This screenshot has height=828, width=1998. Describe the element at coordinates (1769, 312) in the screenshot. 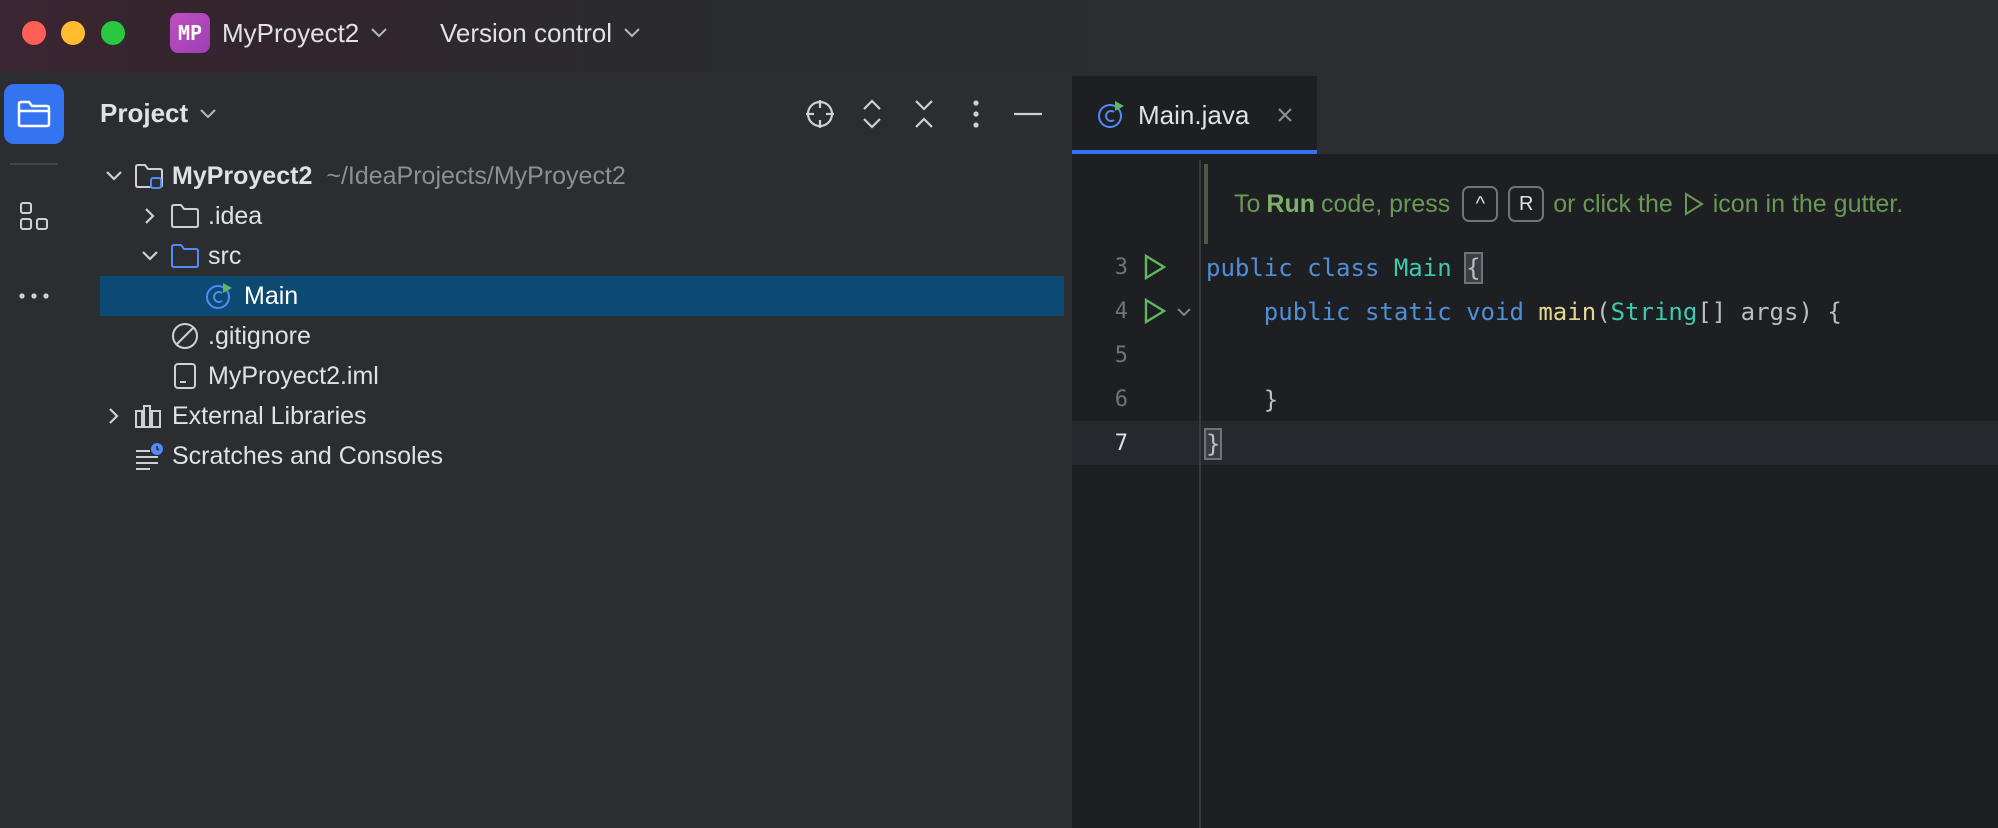

I see `parameters: [] args) {` at that location.